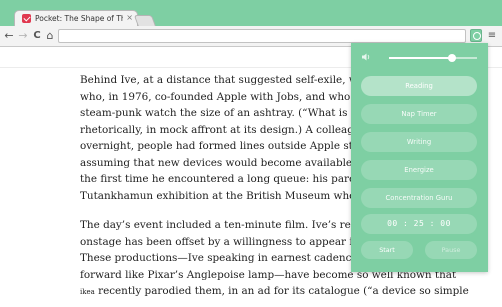 The width and height of the screenshot is (502, 307). I want to click on tab-strip: Pocket: The Shape of Thin ×, so click(251, 13).